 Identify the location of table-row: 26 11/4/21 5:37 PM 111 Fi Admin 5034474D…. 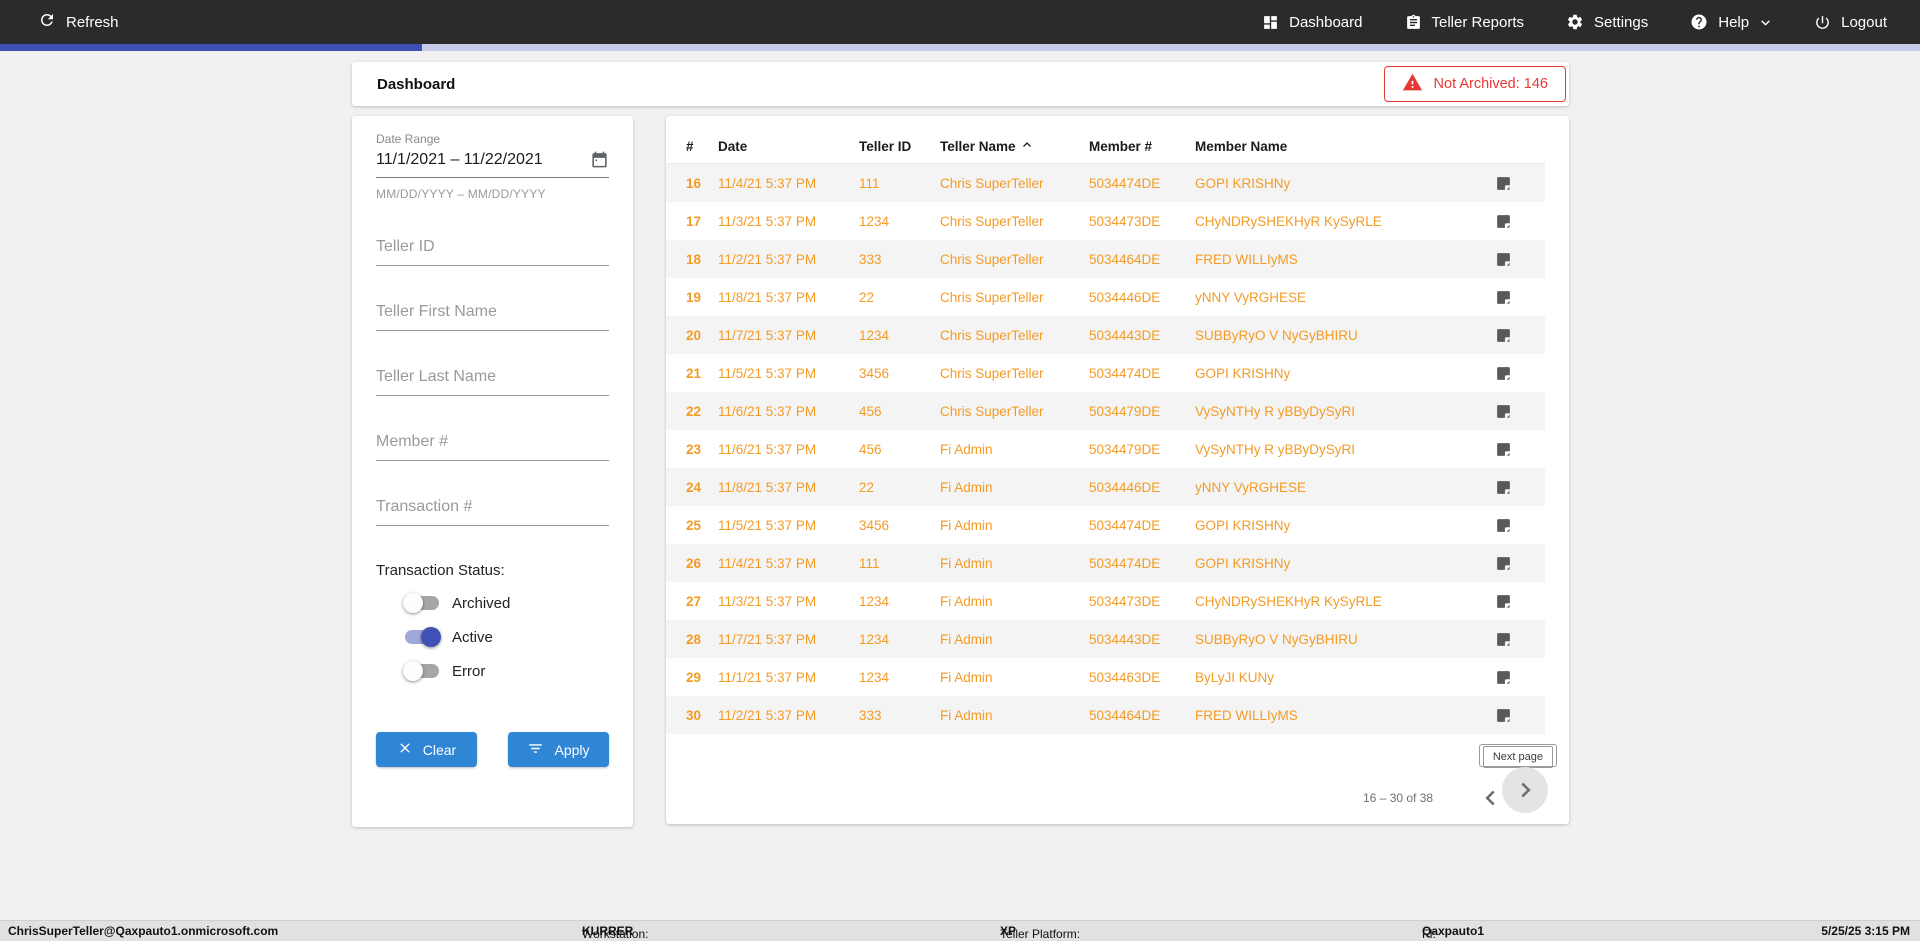
(1105, 563).